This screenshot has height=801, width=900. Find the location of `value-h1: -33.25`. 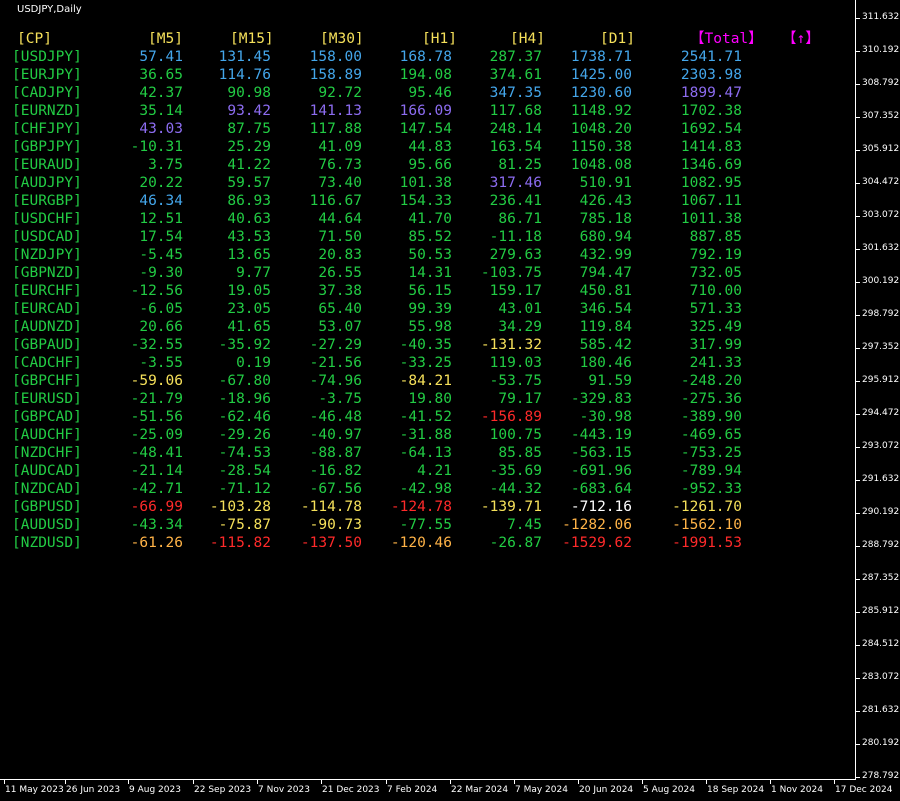

value-h1: -33.25 is located at coordinates (425, 363).